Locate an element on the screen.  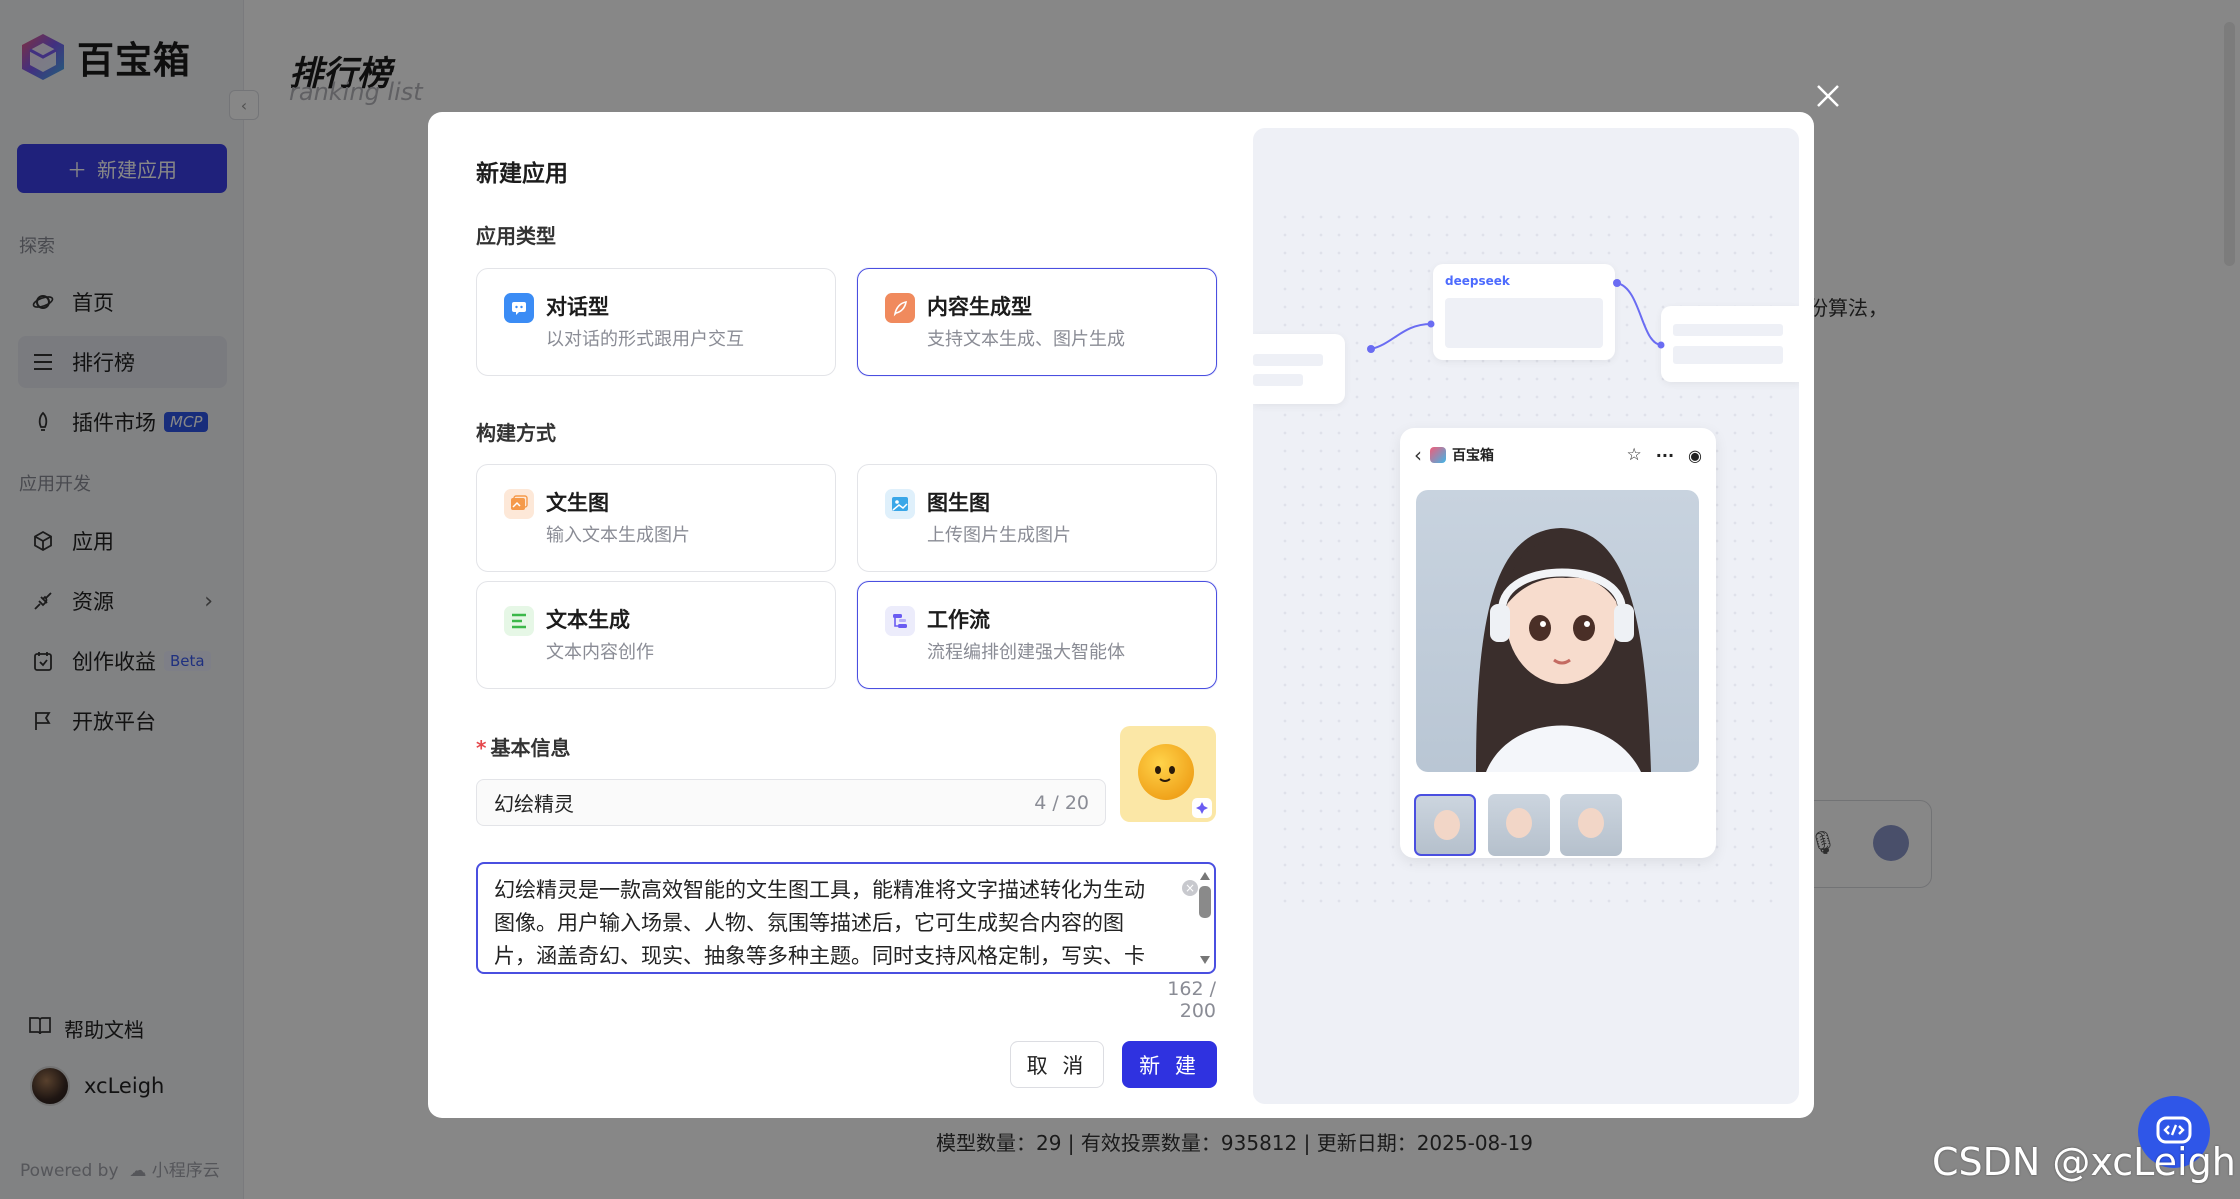
textarea-scrollbar is located at coordinates (1205, 918).